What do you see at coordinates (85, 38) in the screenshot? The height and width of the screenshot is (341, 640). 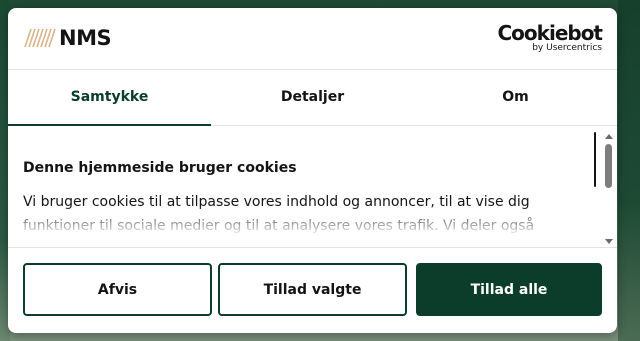 I see `logo-text: NMS` at bounding box center [85, 38].